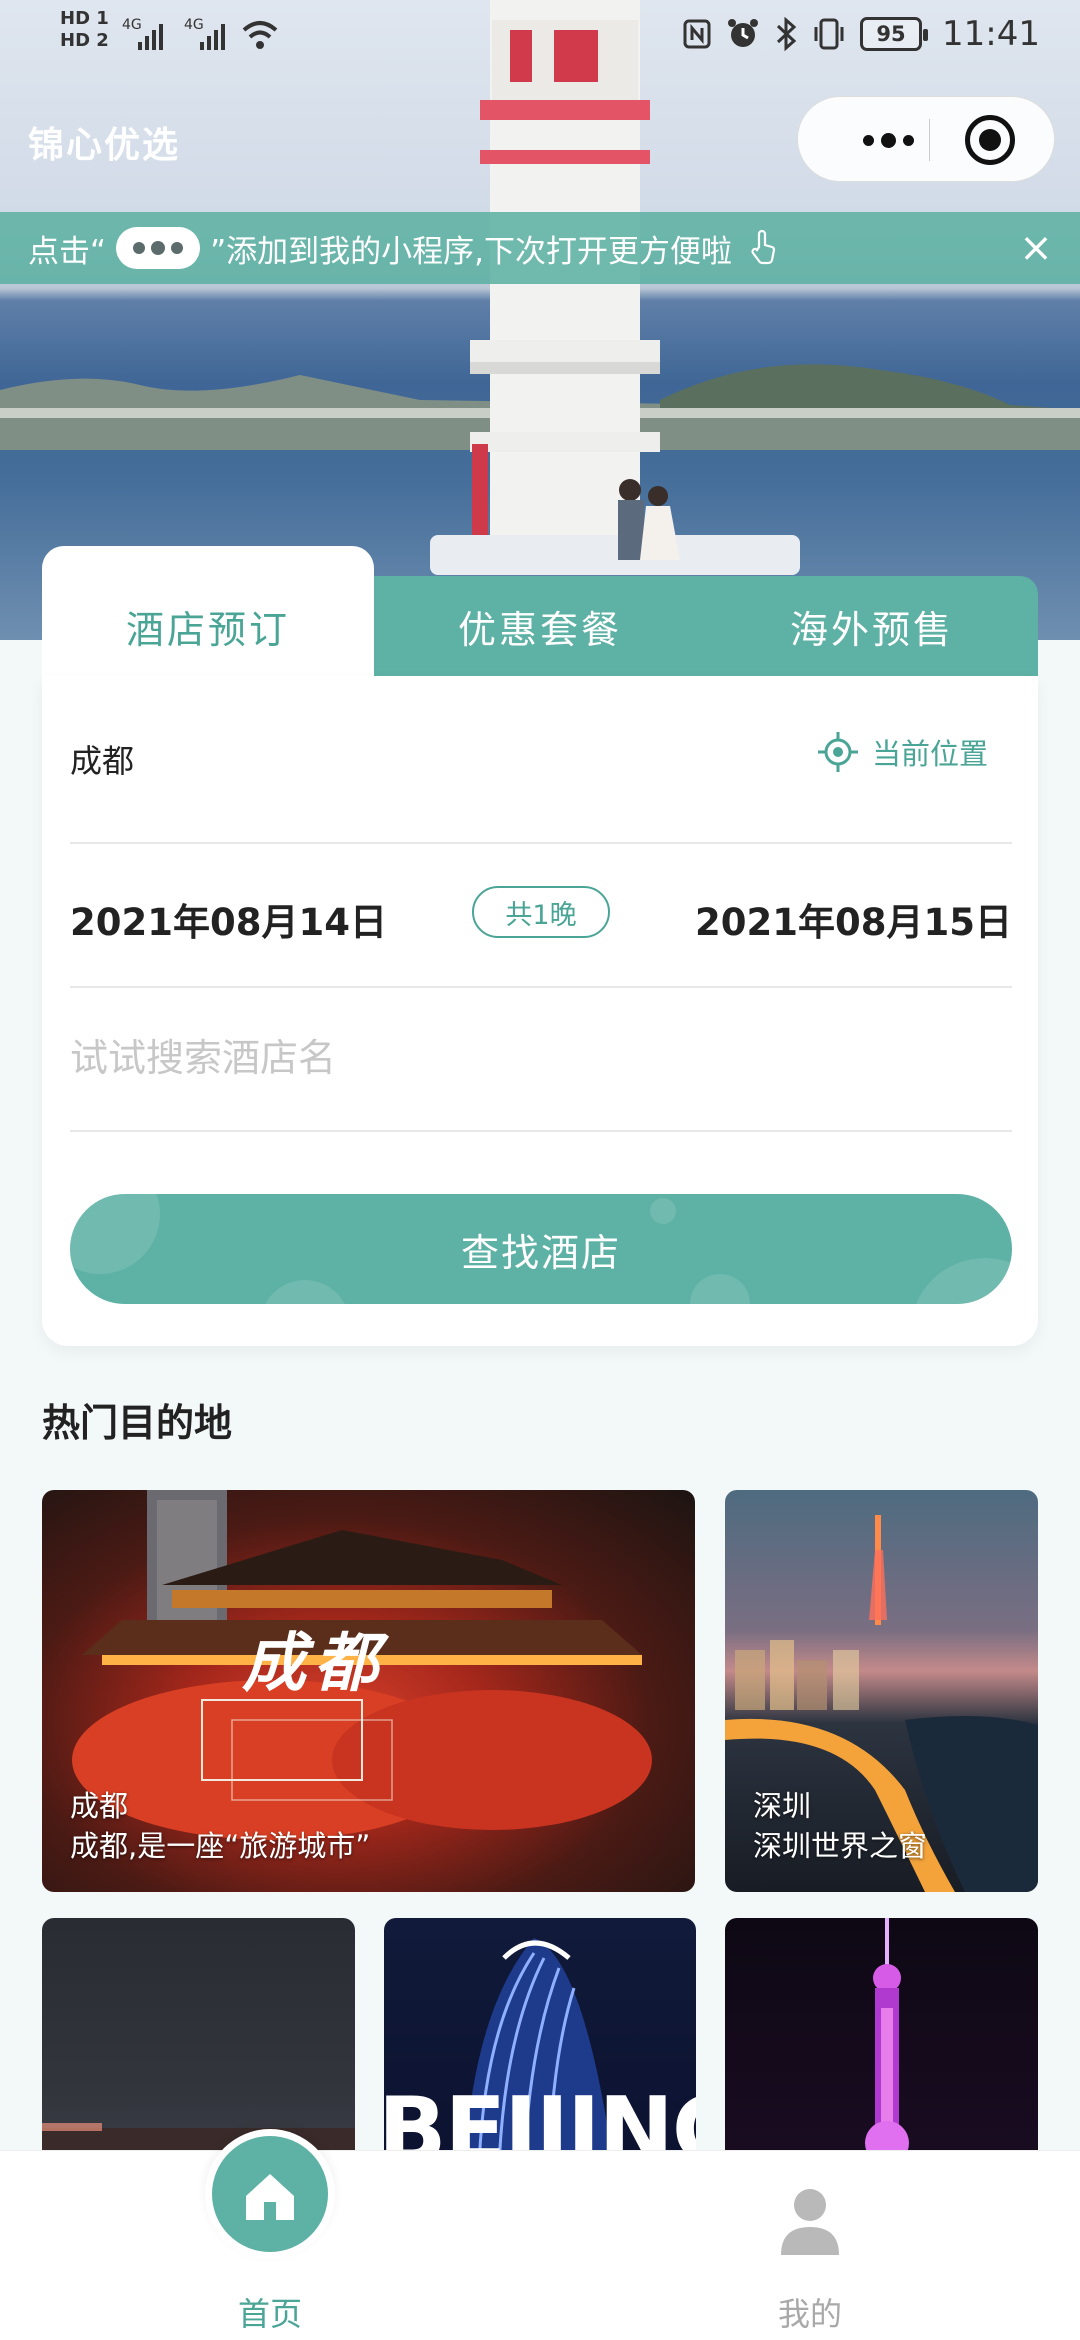  What do you see at coordinates (104, 145) in the screenshot?
I see `app-title: 锦心优选` at bounding box center [104, 145].